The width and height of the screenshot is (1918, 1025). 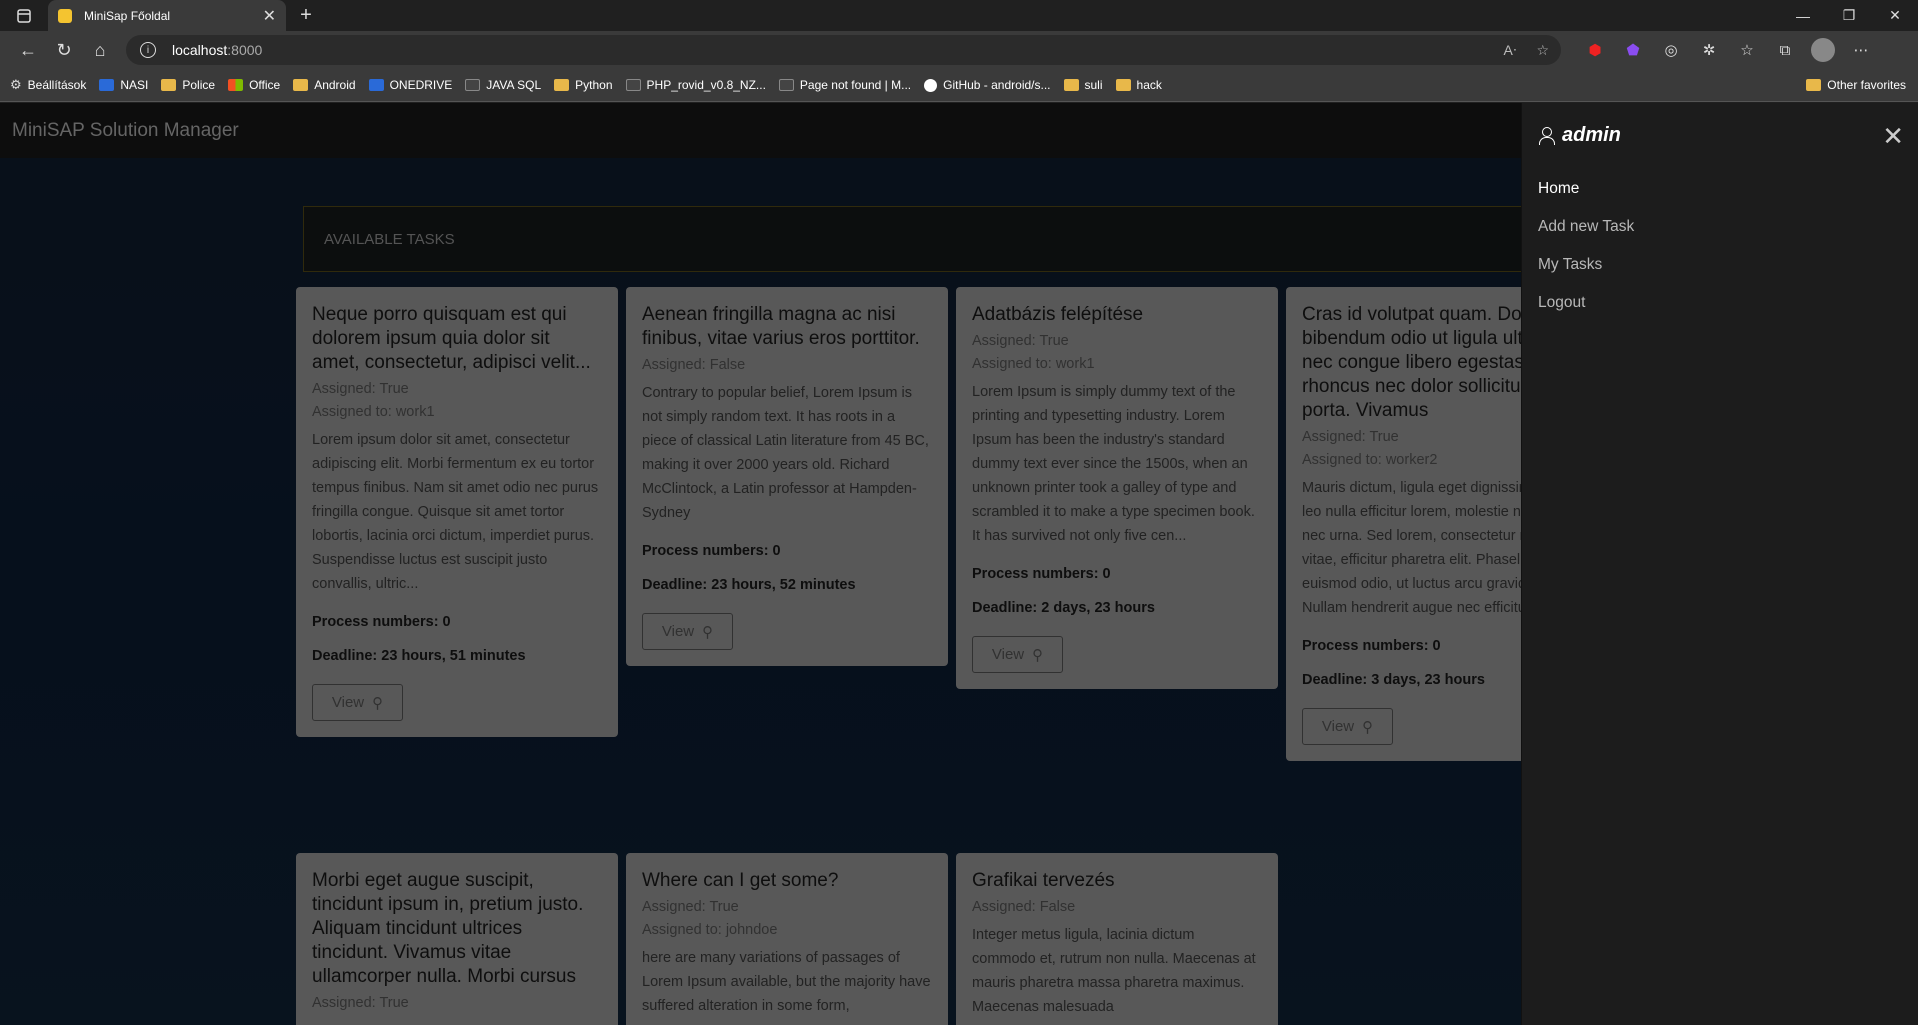 I want to click on offcanvas-header: admin ✕, so click(x=1720, y=135).